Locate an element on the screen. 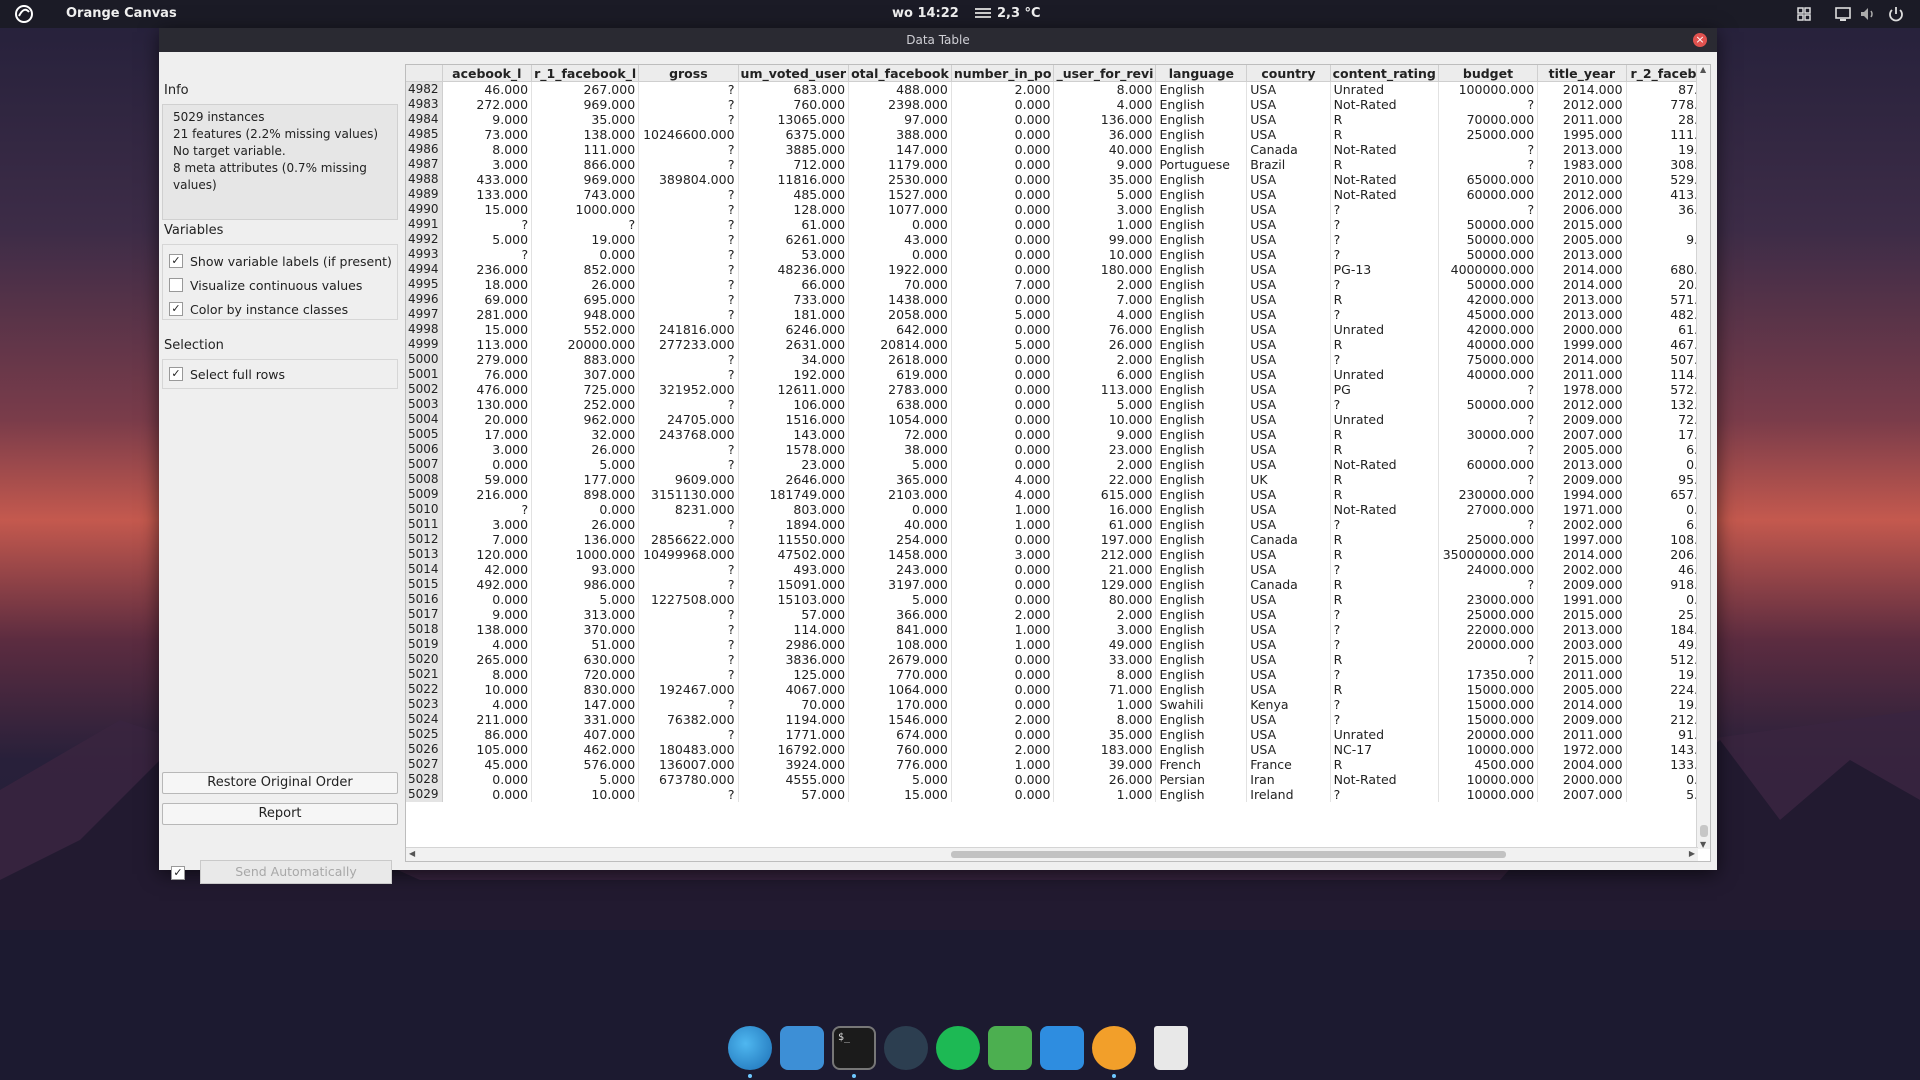 The height and width of the screenshot is (1080, 1920). table-cell: 39.000 is located at coordinates (1105, 764).